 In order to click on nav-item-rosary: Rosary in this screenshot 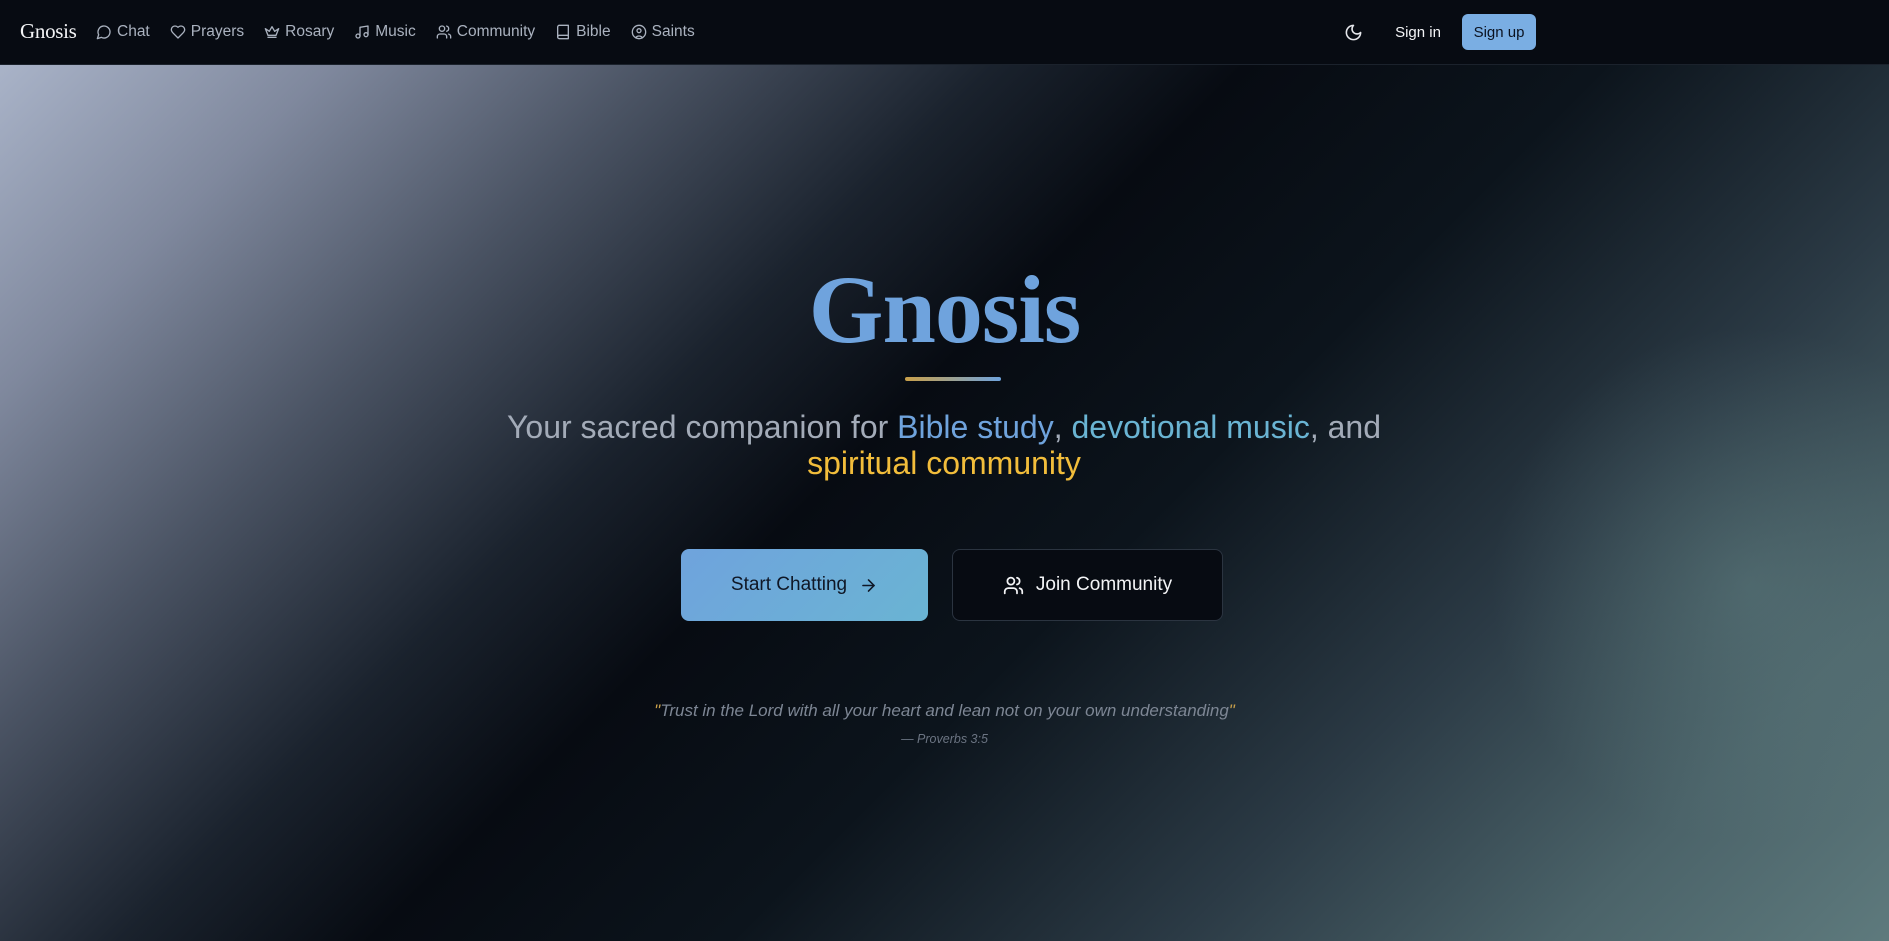, I will do `click(299, 32)`.